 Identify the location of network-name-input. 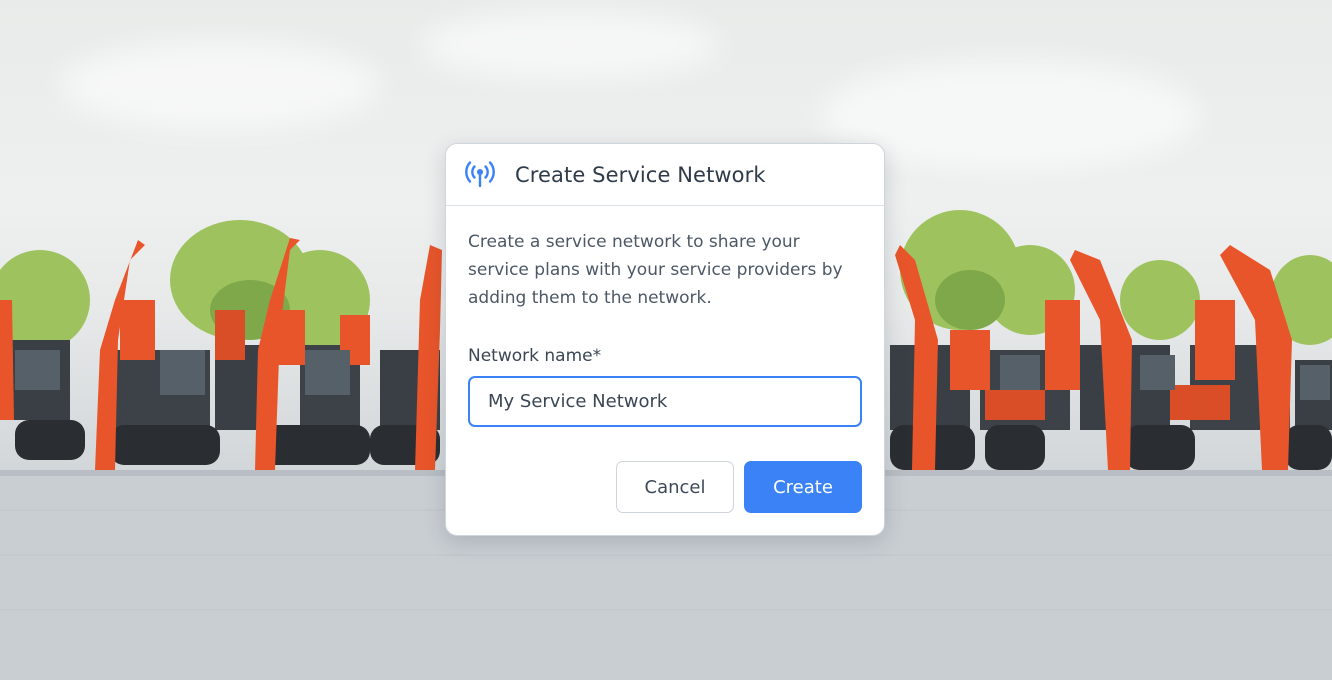
(665, 401).